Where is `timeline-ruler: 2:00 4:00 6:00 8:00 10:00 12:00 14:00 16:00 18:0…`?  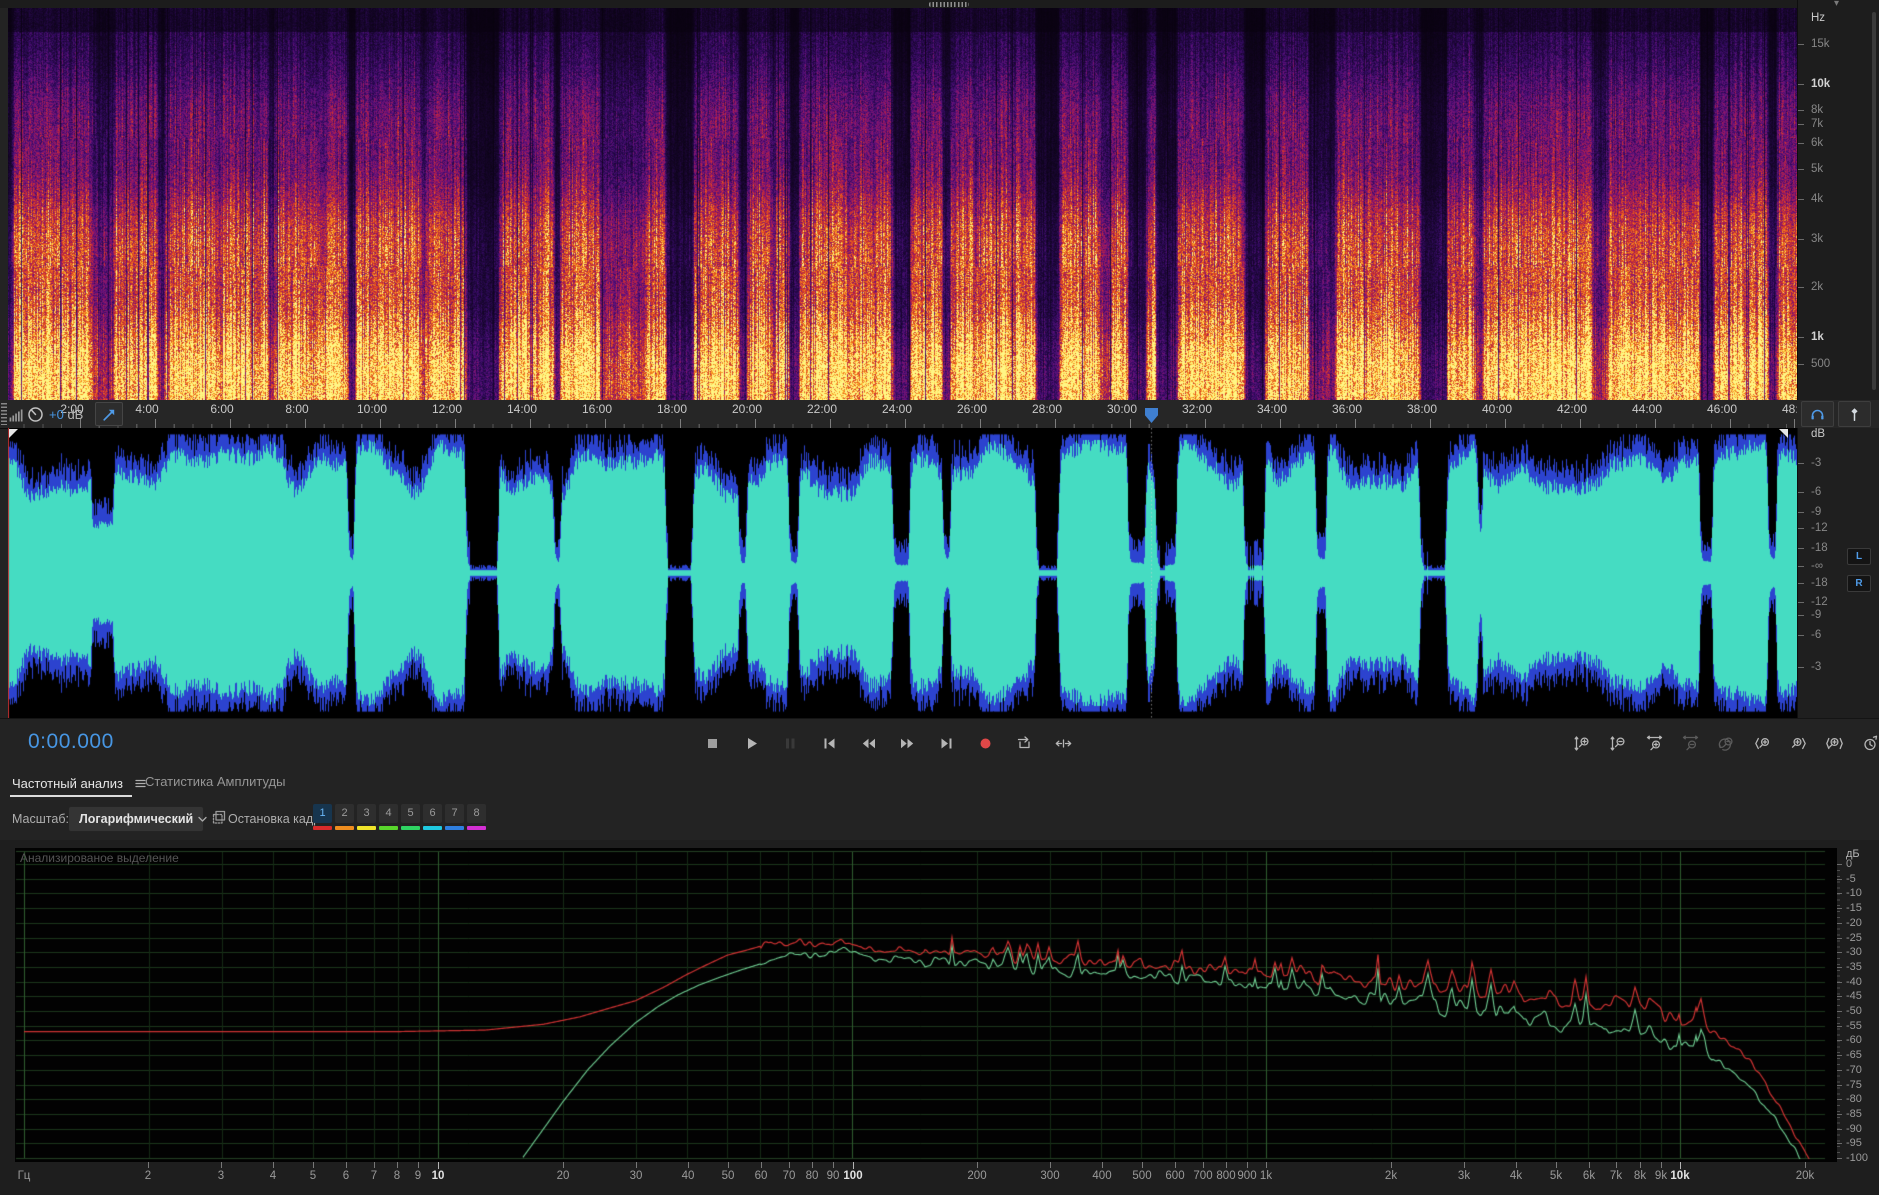 timeline-ruler: 2:00 4:00 6:00 8:00 10:00 12:00 14:00 16:00 18:0… is located at coordinates (939, 414).